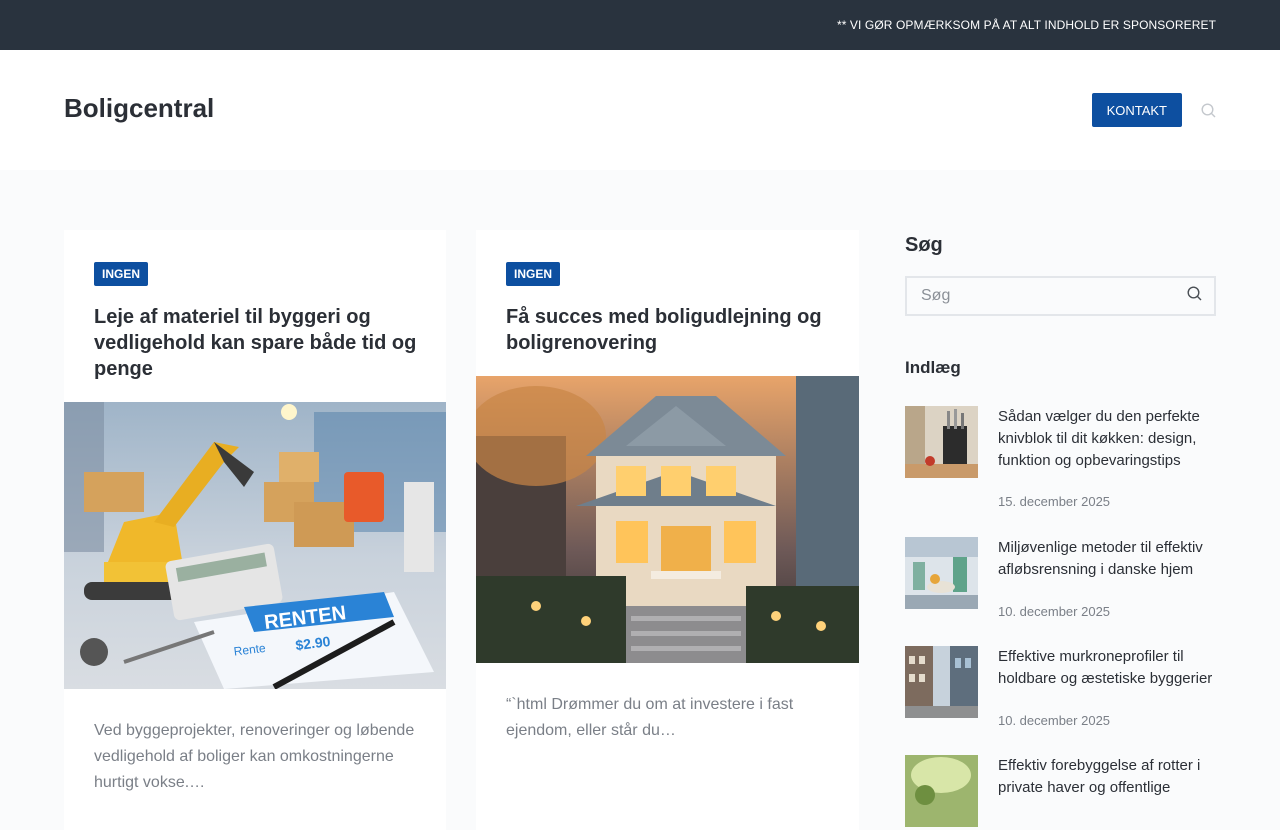 This screenshot has height=830, width=1280. What do you see at coordinates (1136, 110) in the screenshot?
I see `contact-button: KONTAKT` at bounding box center [1136, 110].